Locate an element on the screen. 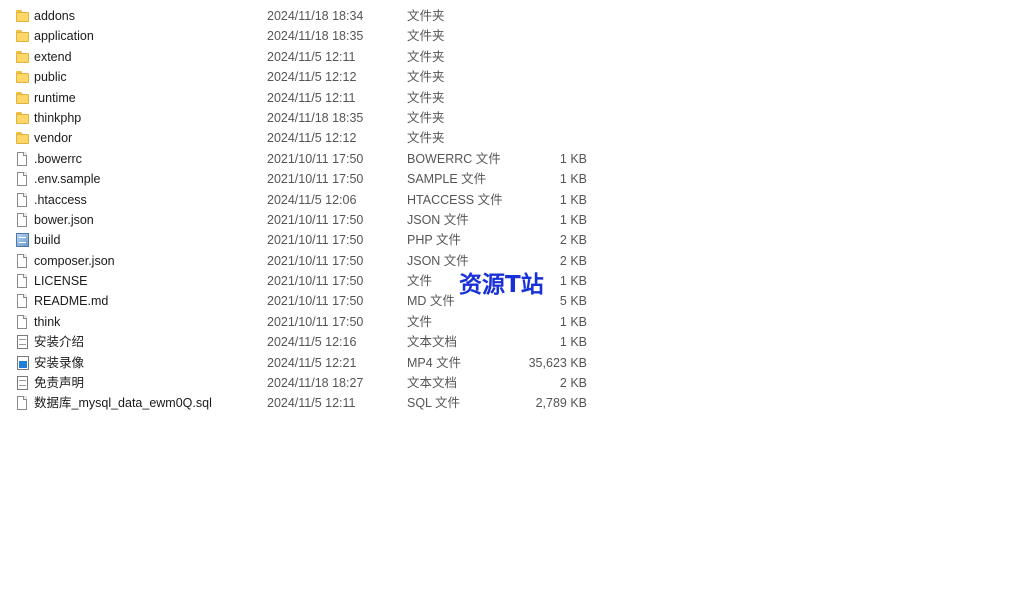 The height and width of the screenshot is (596, 1024). file-type: MP4 文件 is located at coordinates (434, 362).